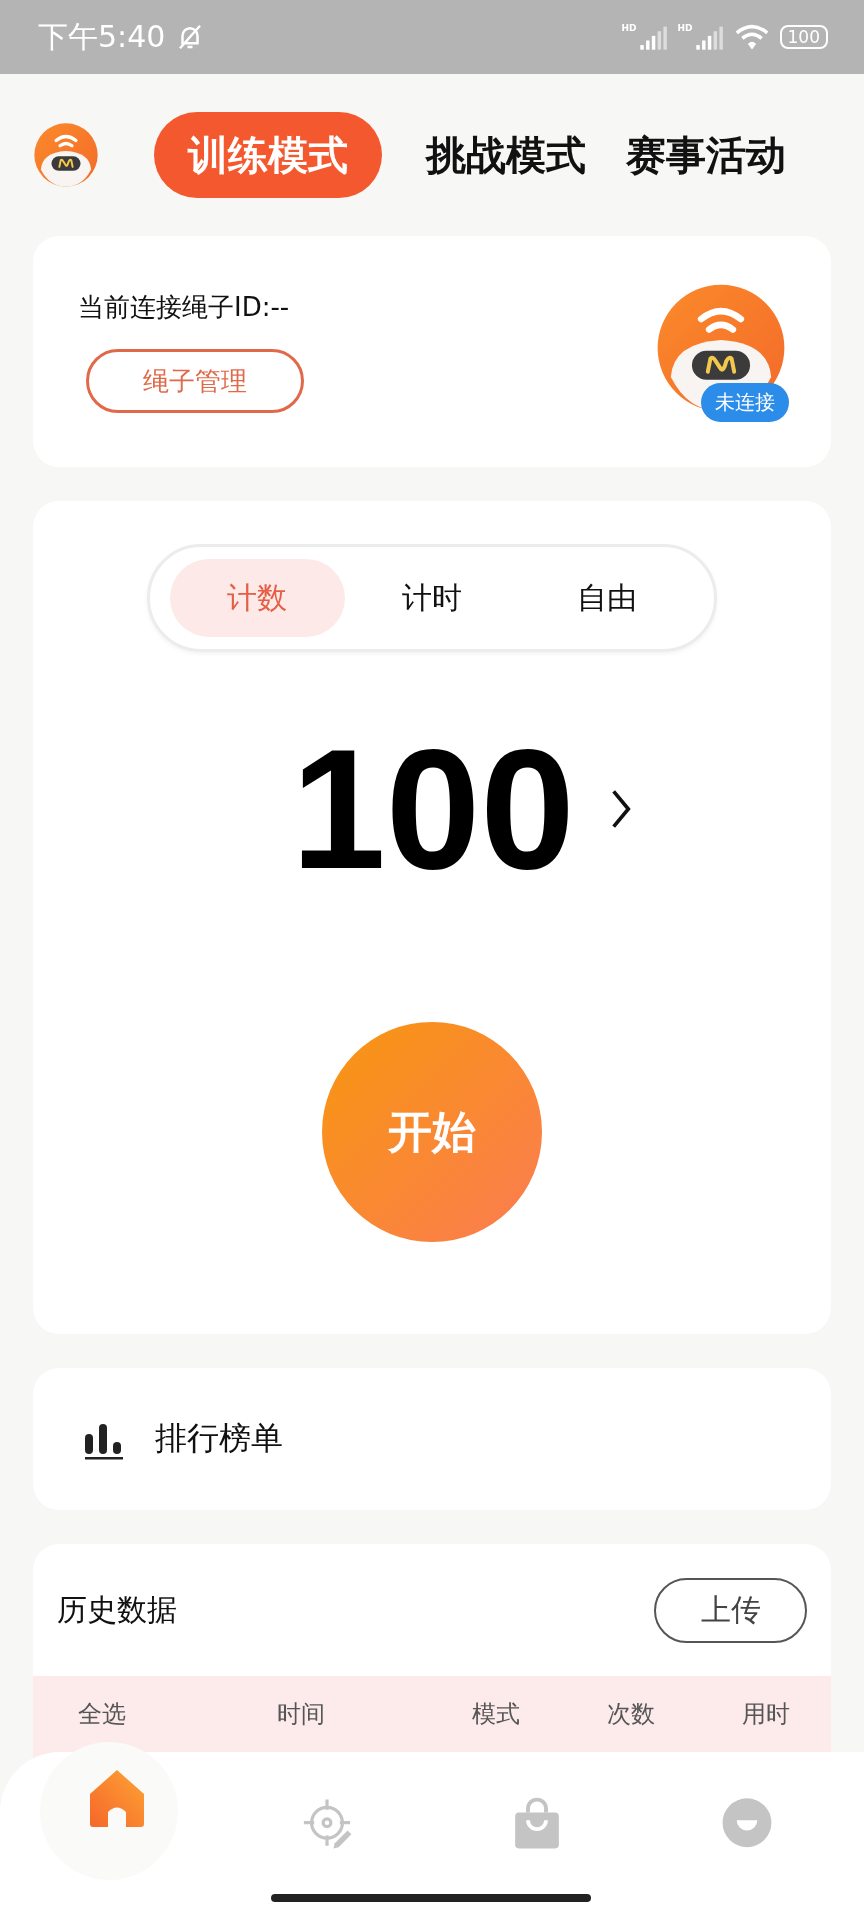 Image resolution: width=864 pixels, height=1920 pixels. Describe the element at coordinates (606, 598) in the screenshot. I see `segment-option: 自由` at that location.